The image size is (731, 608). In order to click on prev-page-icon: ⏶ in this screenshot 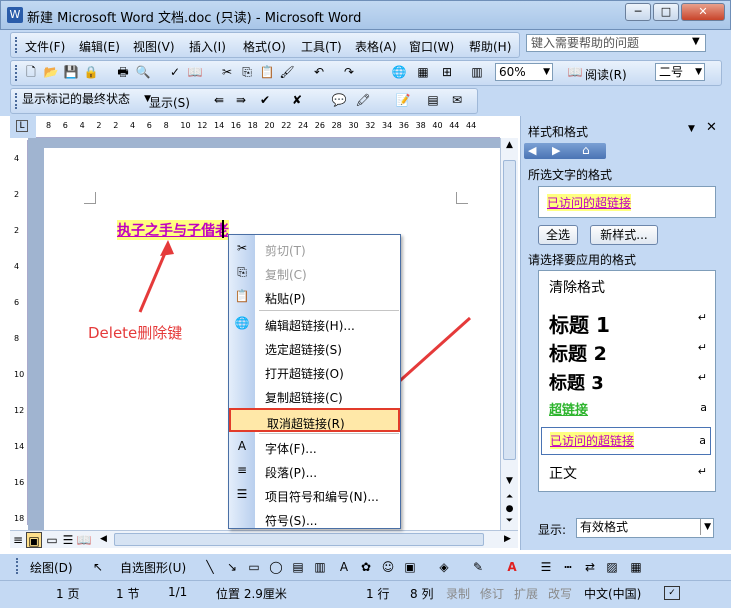, I will do `click(509, 498)`.